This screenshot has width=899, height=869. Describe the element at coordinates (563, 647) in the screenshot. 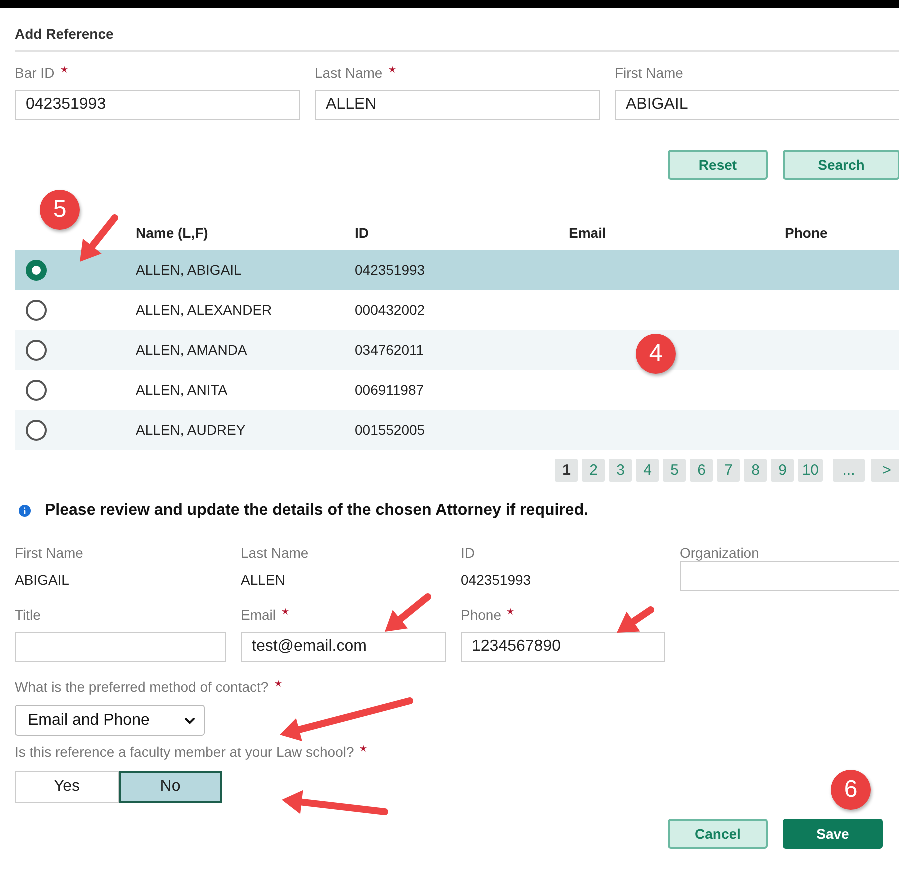

I see `input-field: 1234567890` at that location.